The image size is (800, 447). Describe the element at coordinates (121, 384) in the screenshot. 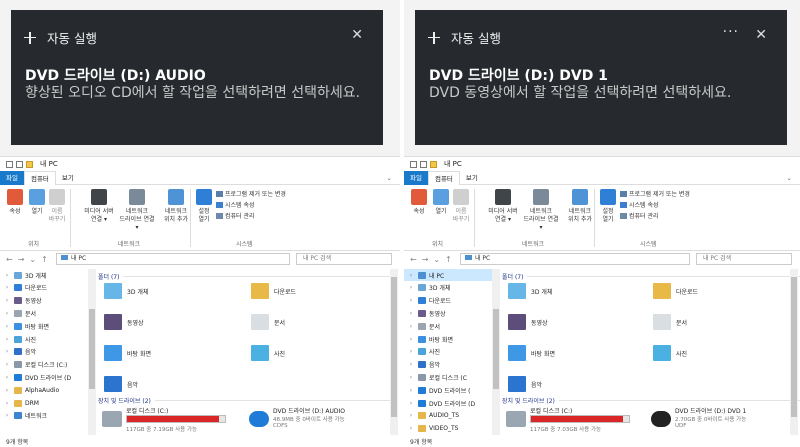

I see `folder-item: 음악` at that location.